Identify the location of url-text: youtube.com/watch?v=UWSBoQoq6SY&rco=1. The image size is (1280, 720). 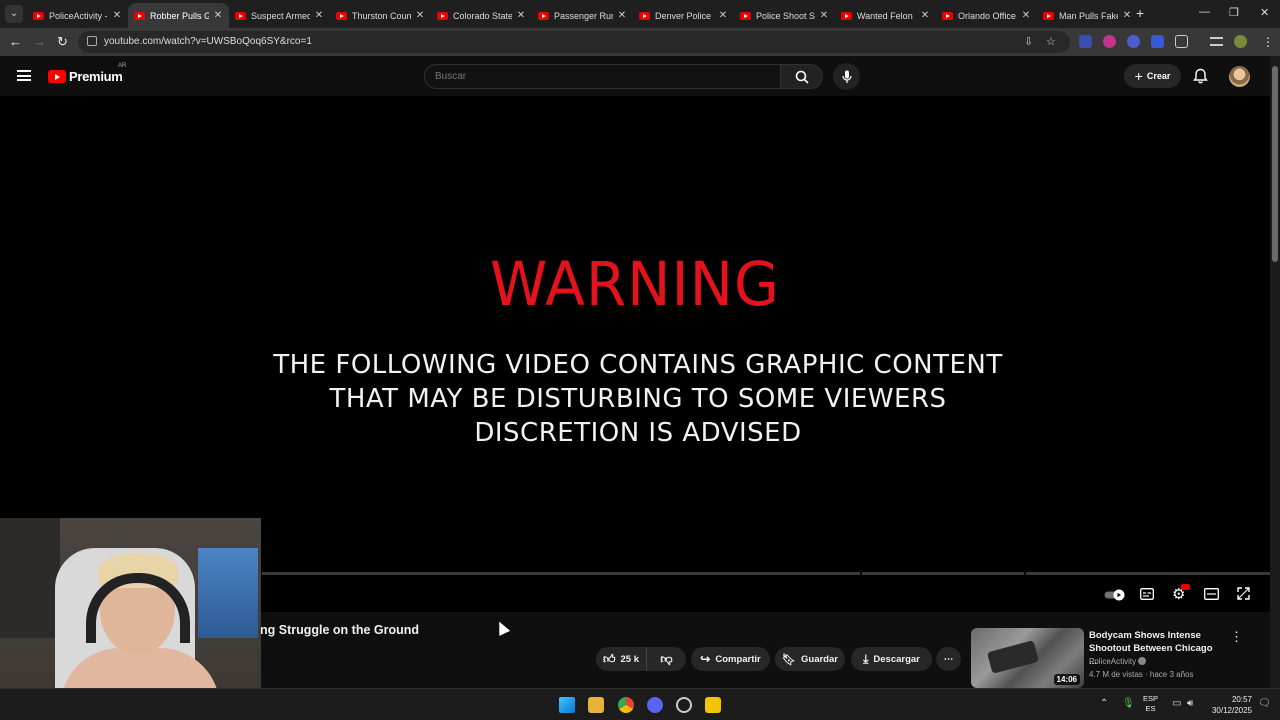
(208, 41).